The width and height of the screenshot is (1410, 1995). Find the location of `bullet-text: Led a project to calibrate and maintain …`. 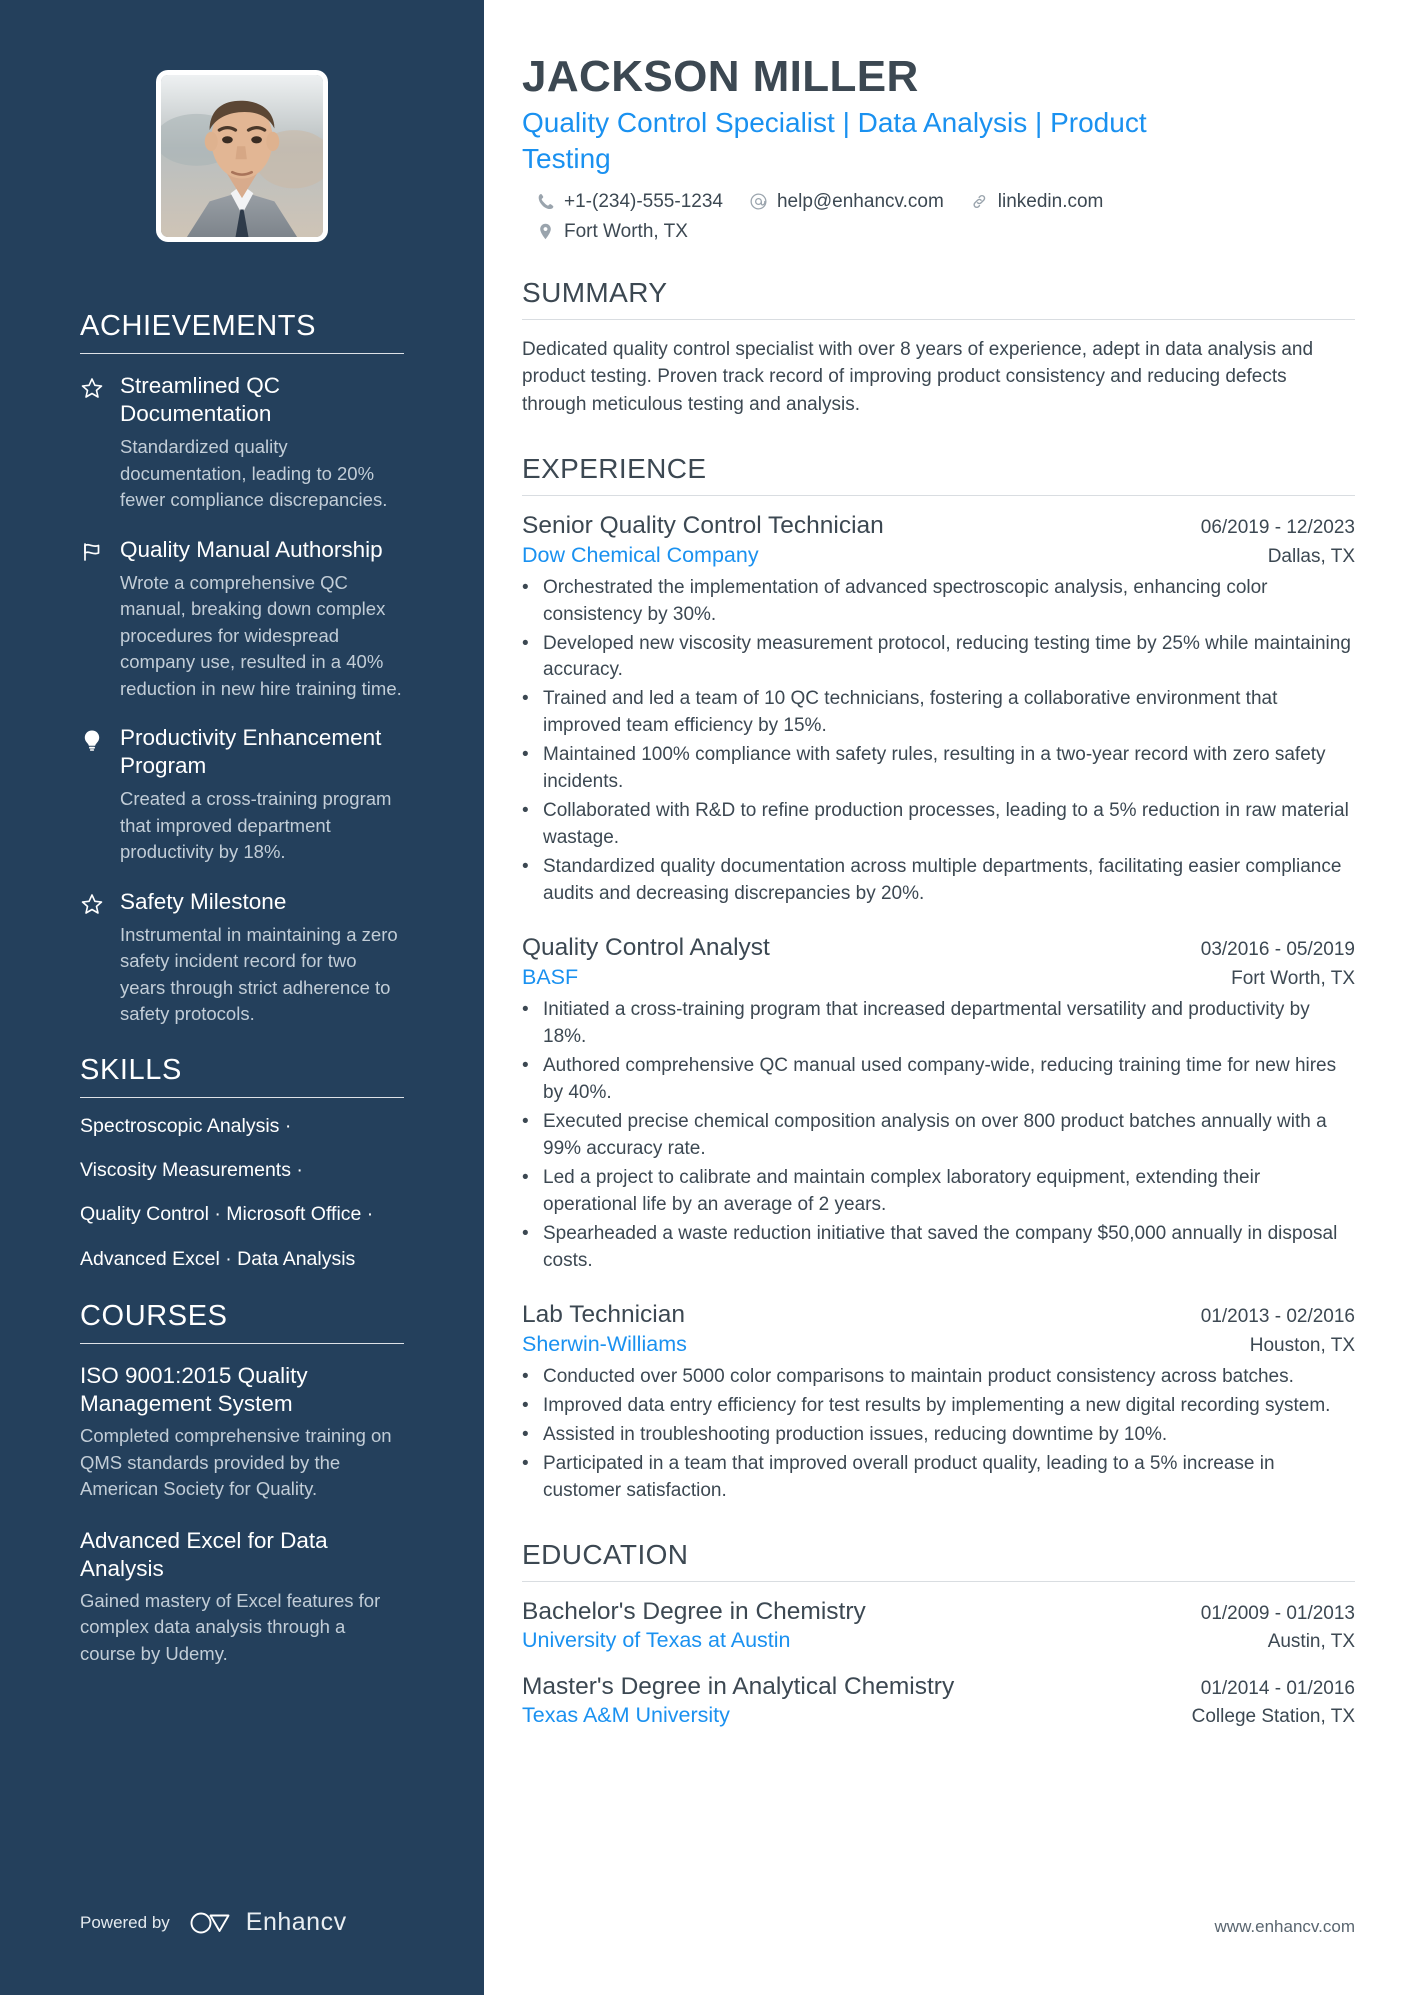

bullet-text: Led a project to calibrate and maintain … is located at coordinates (902, 1191).